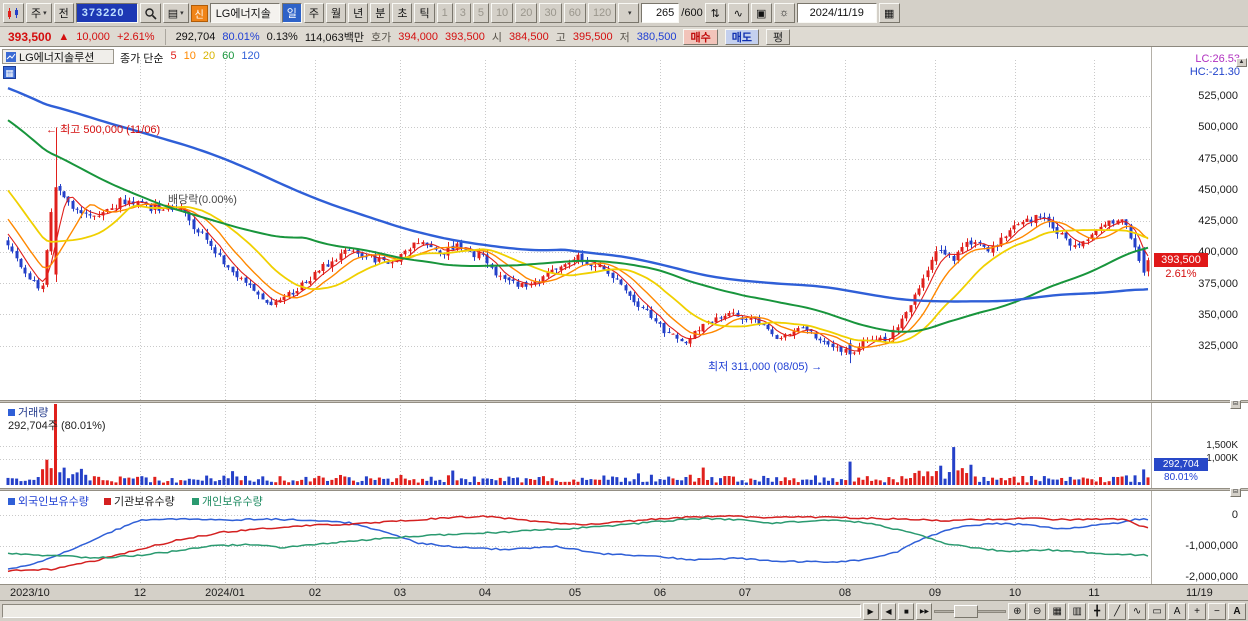 The height and width of the screenshot is (621, 1248). I want to click on interval-5: 5, so click(480, 13).